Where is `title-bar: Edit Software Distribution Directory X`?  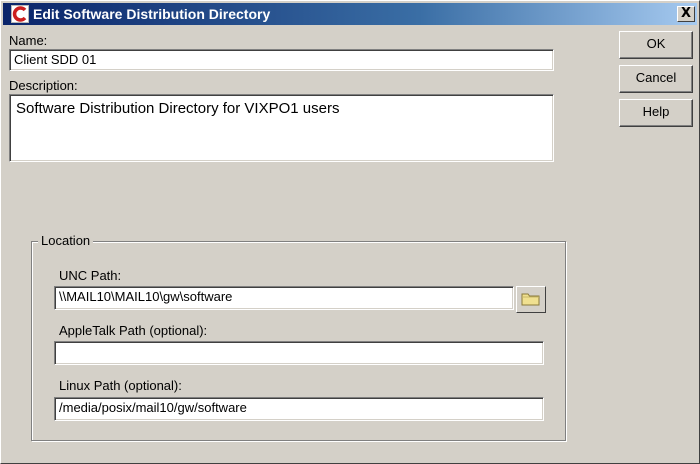 title-bar: Edit Software Distribution Directory X is located at coordinates (350, 14).